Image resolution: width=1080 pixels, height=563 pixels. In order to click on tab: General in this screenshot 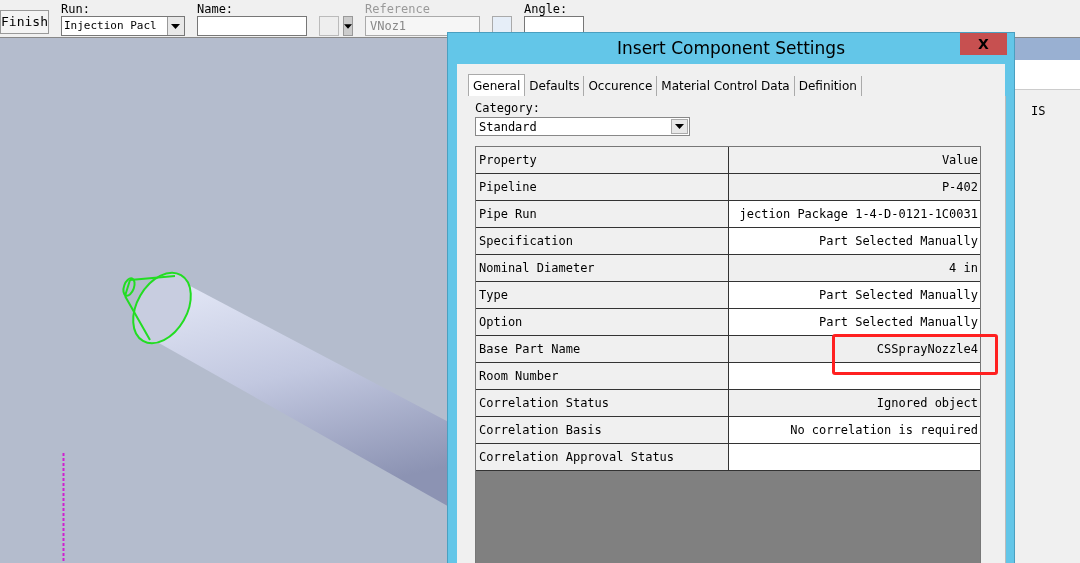, I will do `click(497, 85)`.